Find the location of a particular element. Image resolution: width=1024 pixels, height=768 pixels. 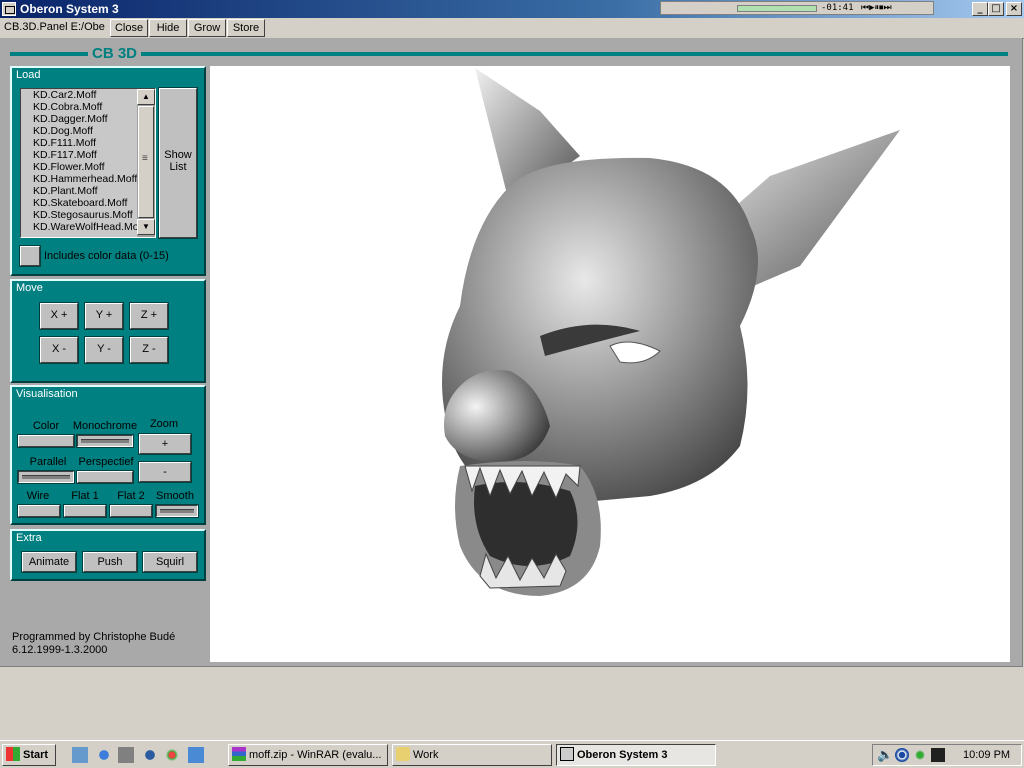

wire-label: Wire is located at coordinates (38, 496).